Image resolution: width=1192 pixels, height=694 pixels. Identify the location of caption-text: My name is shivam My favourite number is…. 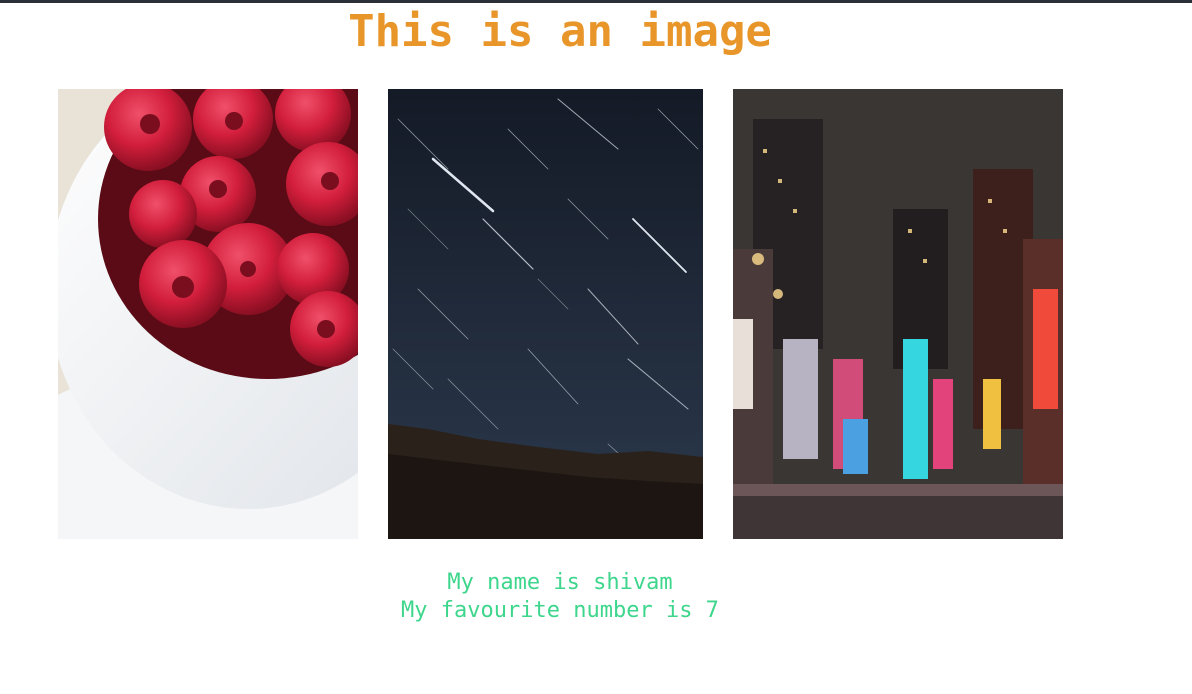
(560, 597).